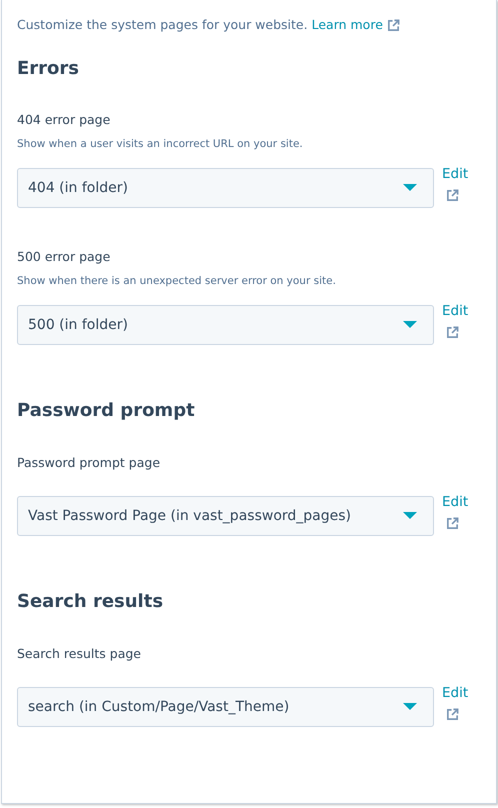 Image resolution: width=498 pixels, height=808 pixels. Describe the element at coordinates (177, 281) in the screenshot. I see `field-description: Show when there is an unexpected server error on your site.` at that location.